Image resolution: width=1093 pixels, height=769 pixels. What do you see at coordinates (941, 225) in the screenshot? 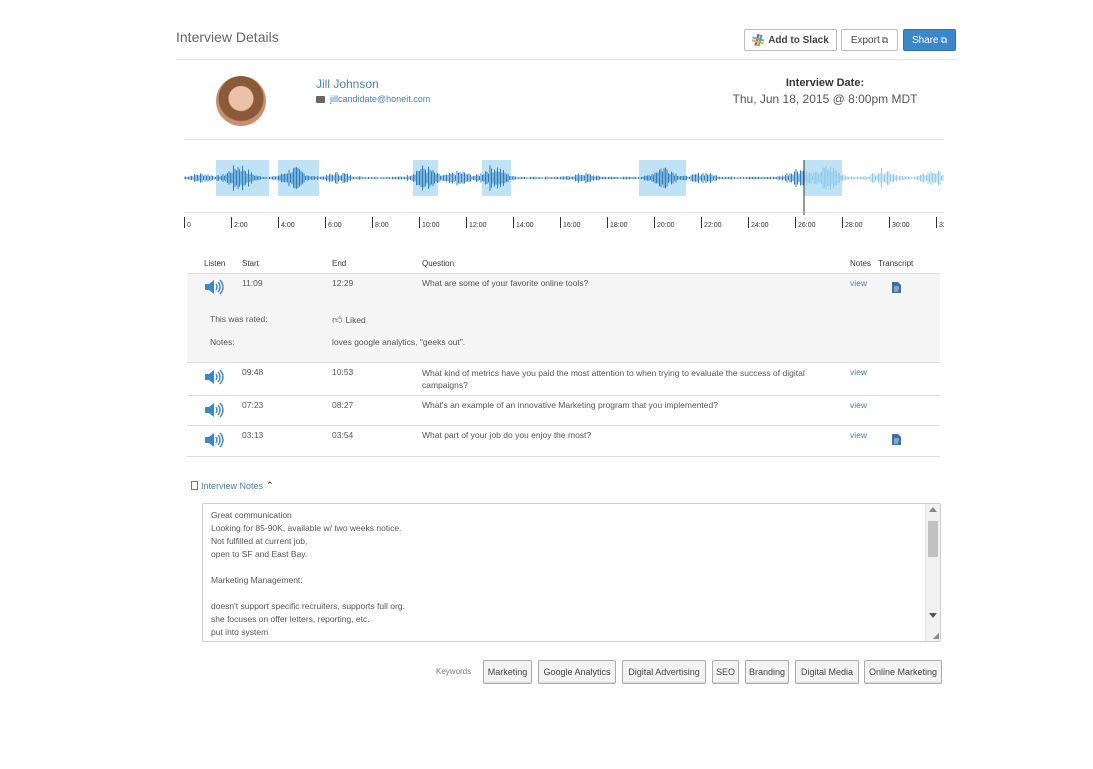
I see `timeline-tick-label: 32` at bounding box center [941, 225].